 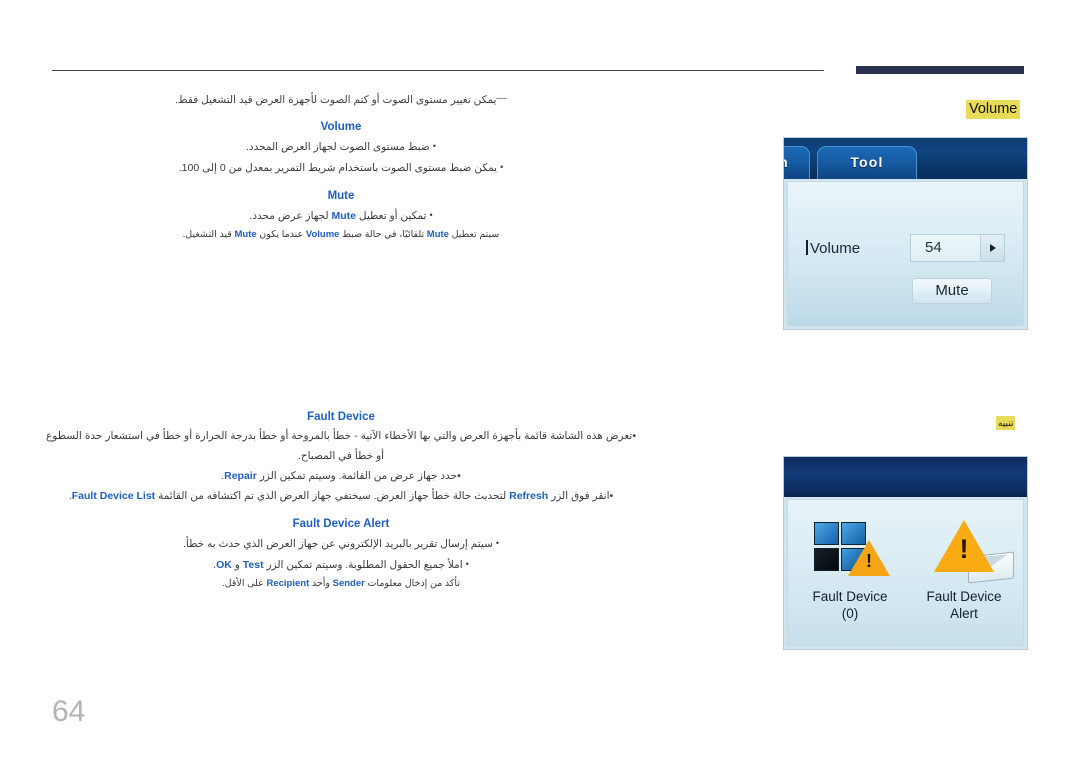 I want to click on note-dash: ―, so click(x=501, y=98).